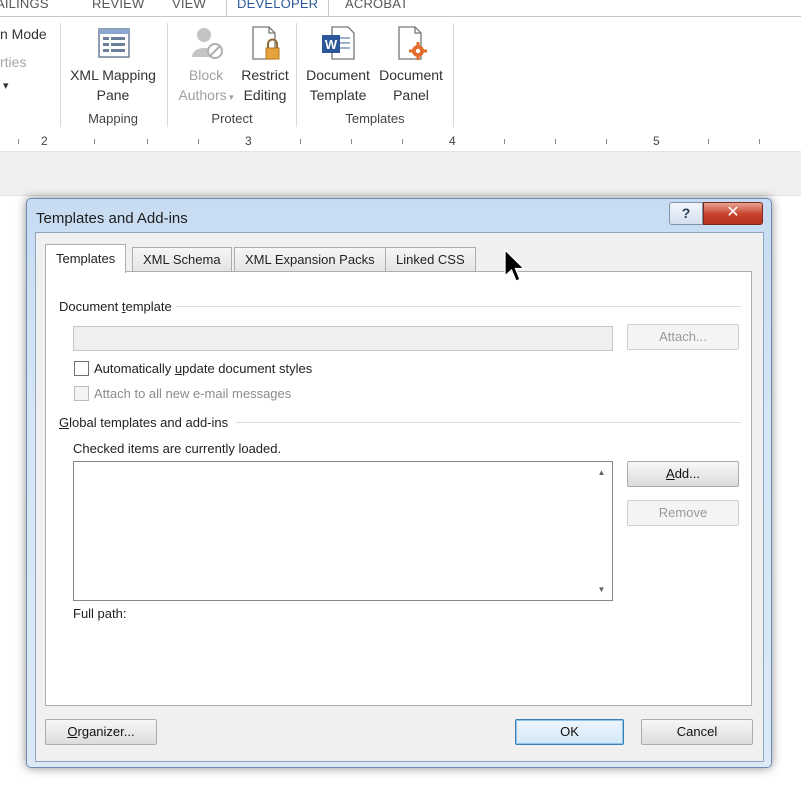 The height and width of the screenshot is (800, 801). Describe the element at coordinates (656, 141) in the screenshot. I see `ruler-number: 5` at that location.